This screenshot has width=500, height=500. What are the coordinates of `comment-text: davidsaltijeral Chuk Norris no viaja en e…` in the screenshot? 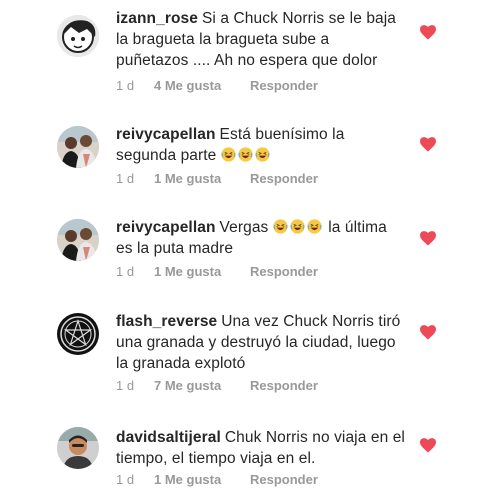 It's located at (261, 448).